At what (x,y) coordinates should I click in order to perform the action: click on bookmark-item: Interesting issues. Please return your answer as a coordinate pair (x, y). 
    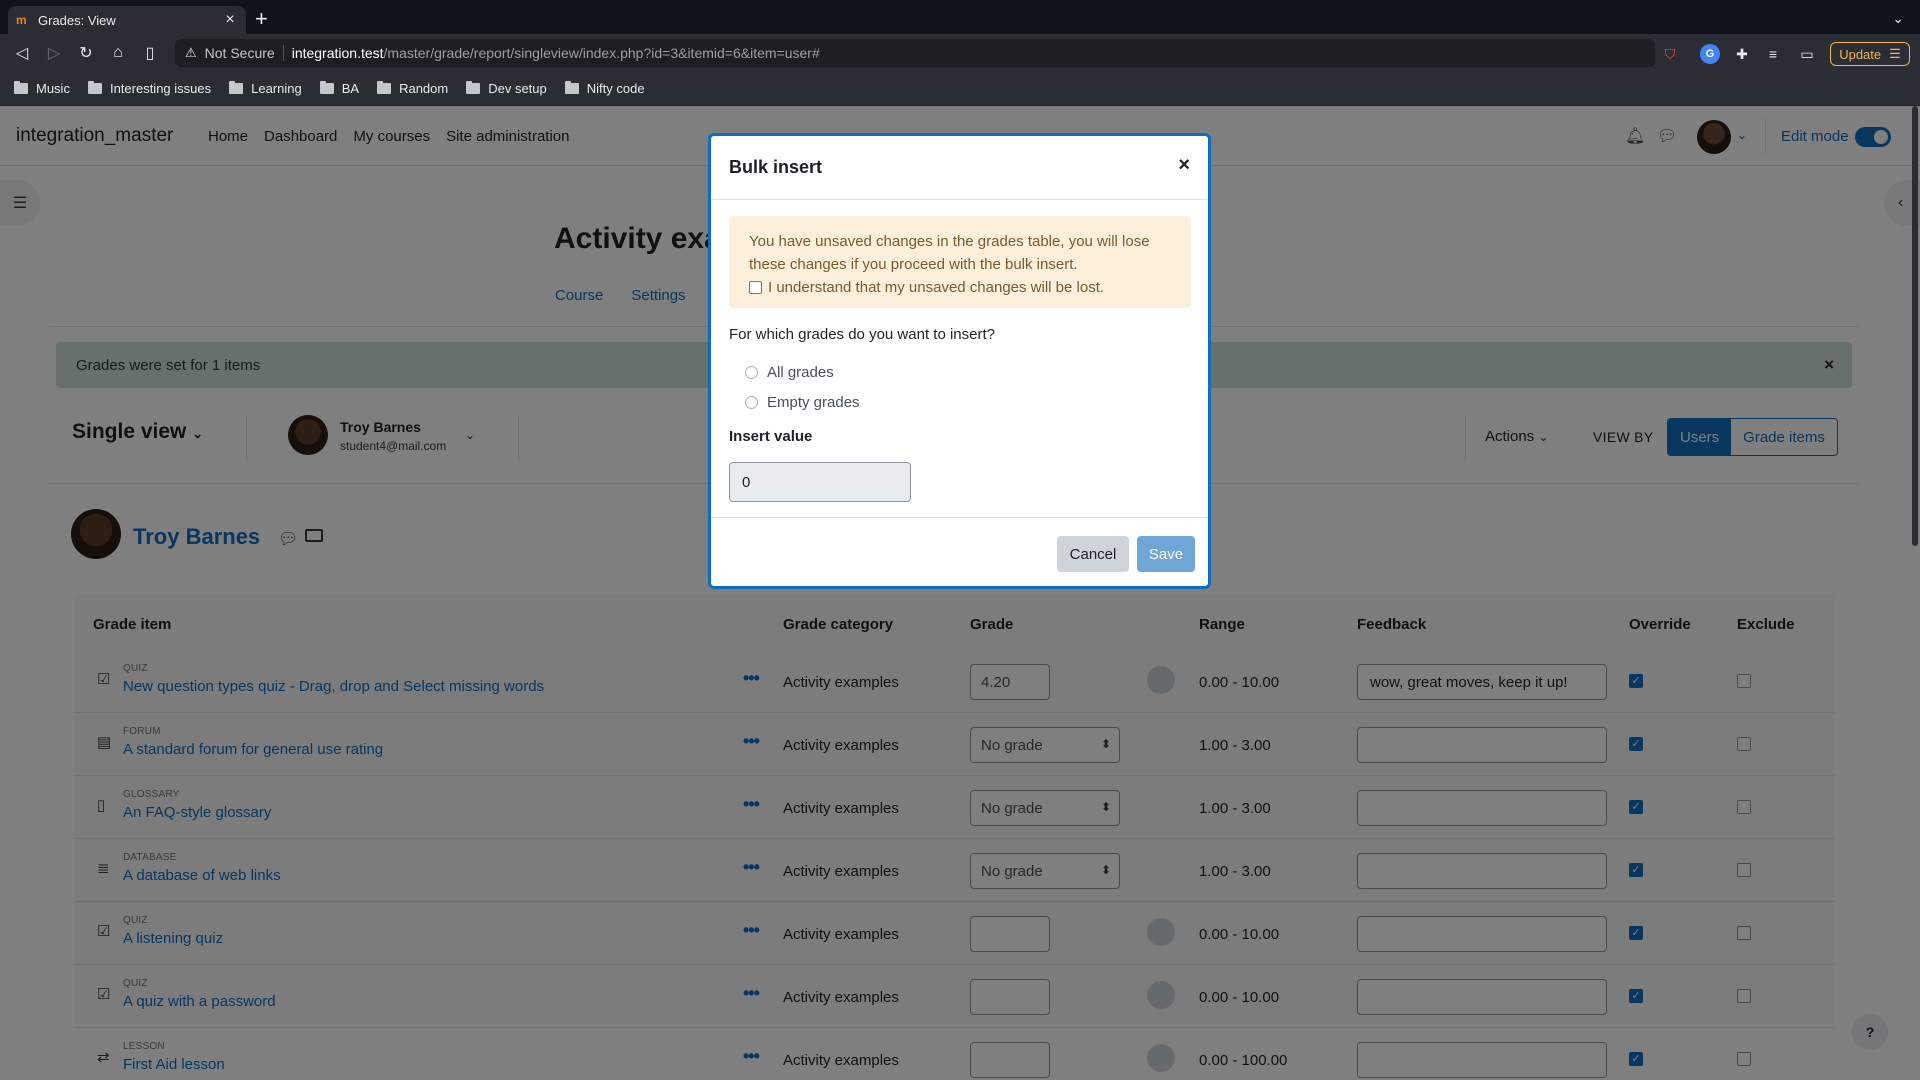
    Looking at the image, I should click on (149, 88).